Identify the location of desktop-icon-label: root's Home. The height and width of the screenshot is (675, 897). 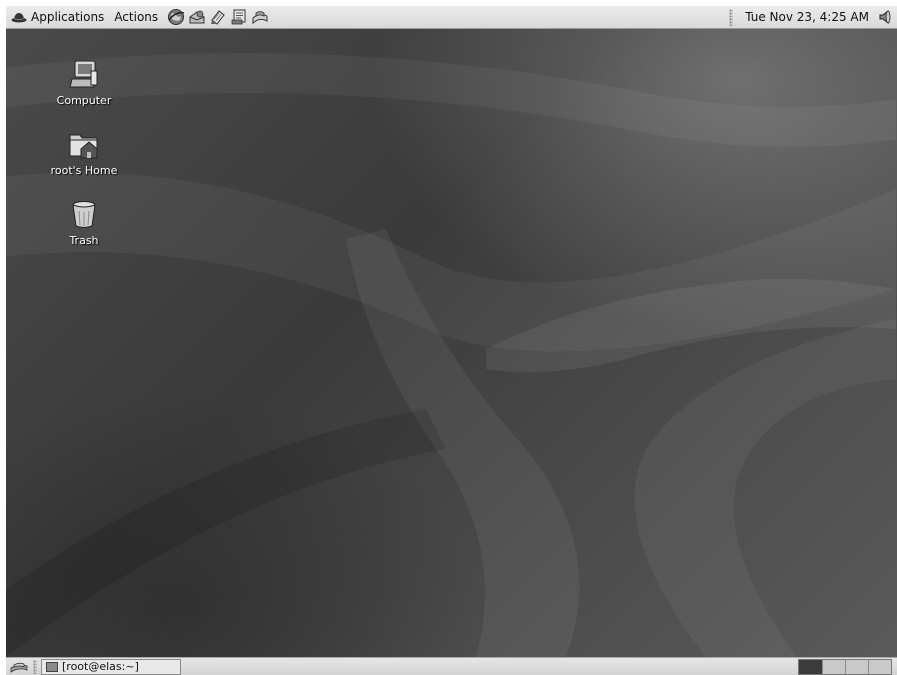
(84, 170).